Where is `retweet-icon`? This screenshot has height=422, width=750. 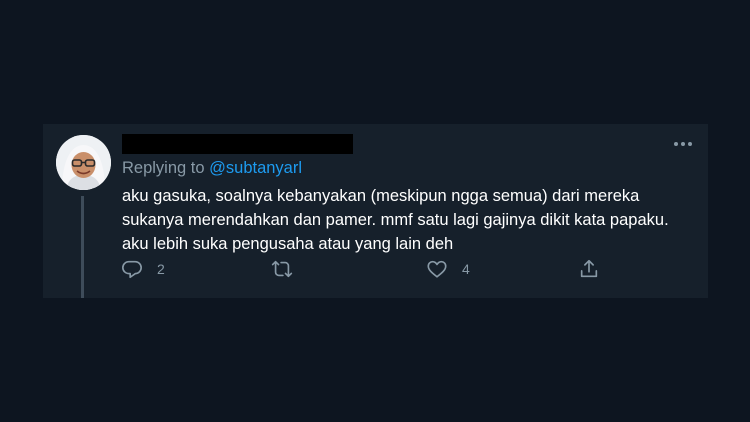
retweet-icon is located at coordinates (282, 269).